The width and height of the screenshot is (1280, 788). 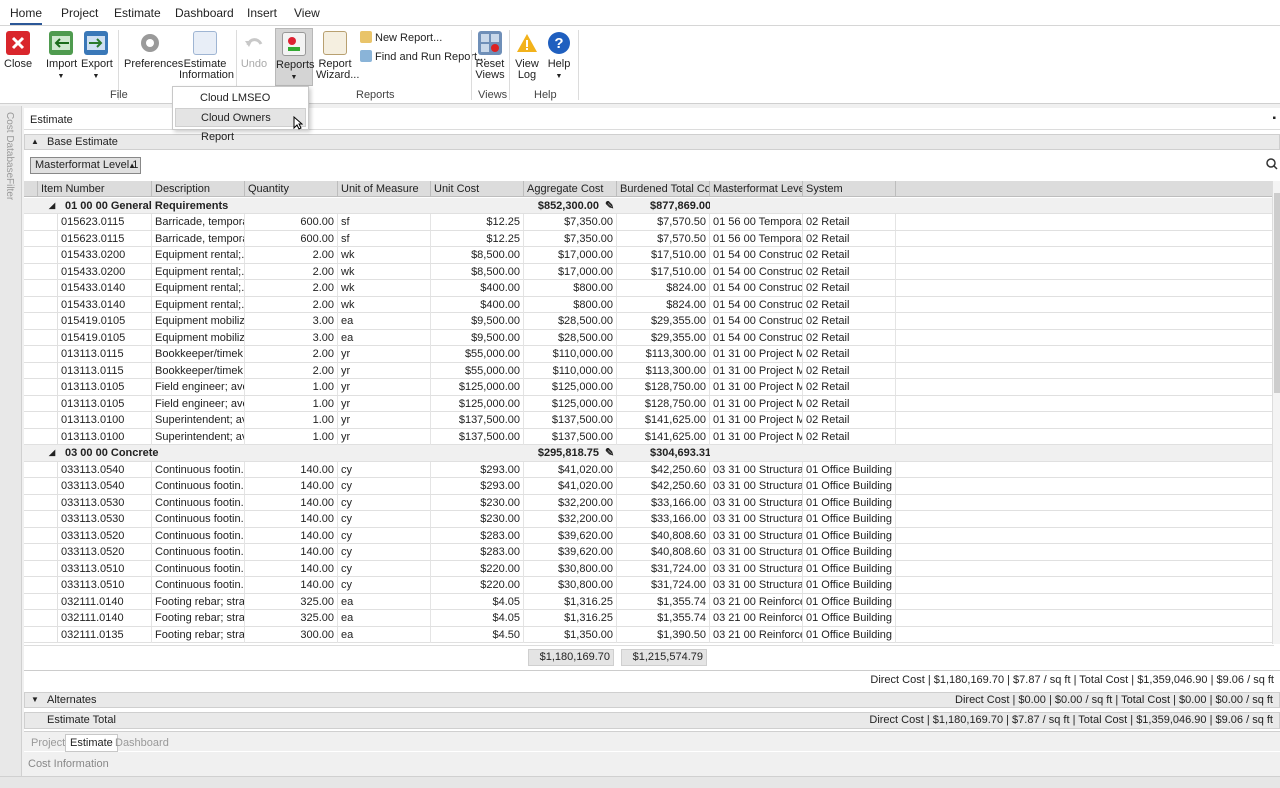 I want to click on collapse-icon: ▲, so click(x=35, y=142).